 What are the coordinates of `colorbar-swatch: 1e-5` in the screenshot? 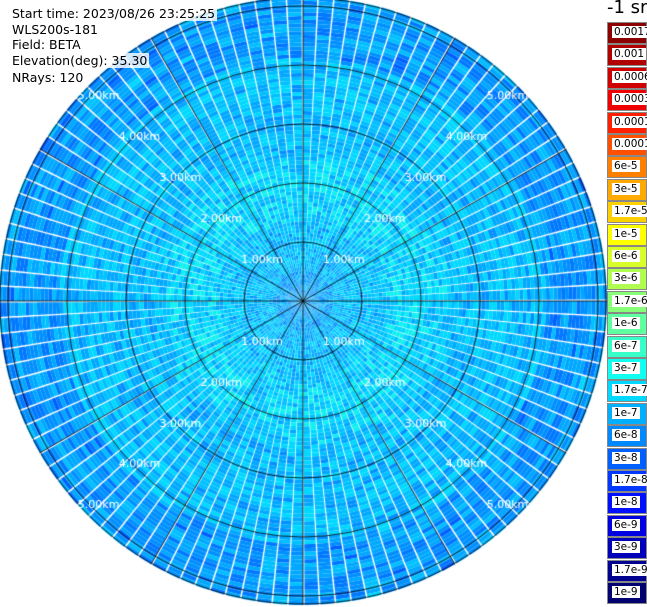 It's located at (627, 234).